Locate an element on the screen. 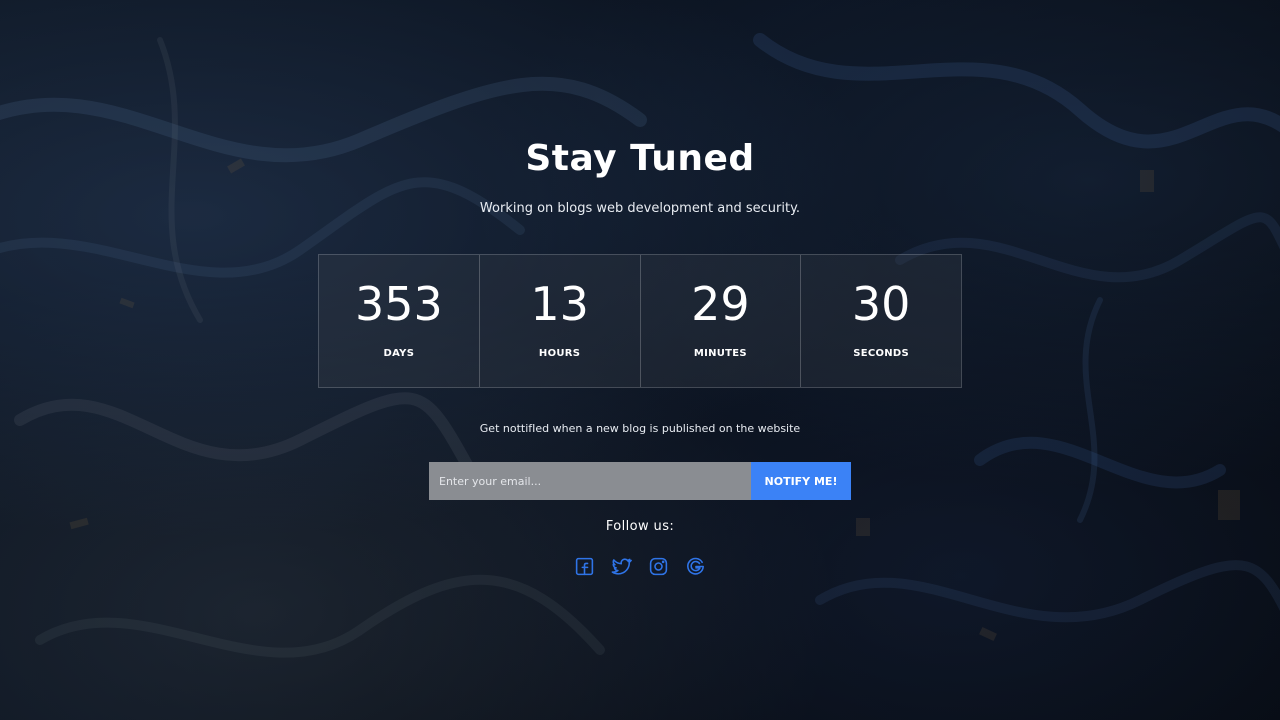 The image size is (1280, 720). subscribe-form: NOTIFY ME! is located at coordinates (640, 481).